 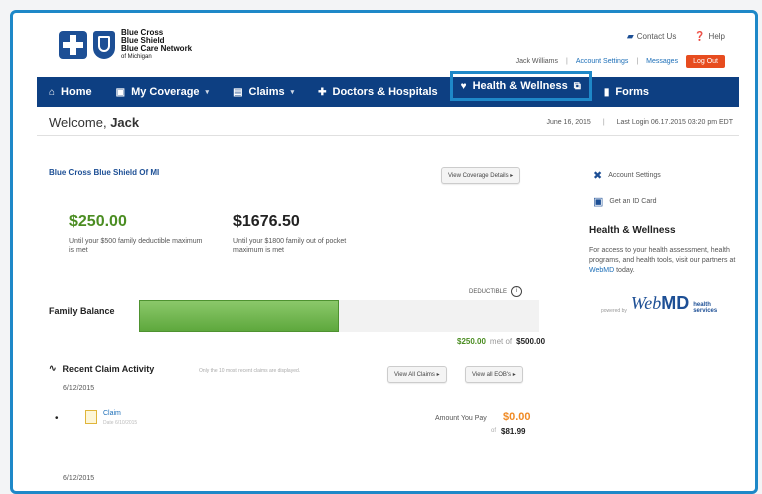 I want to click on contact-us-label: Contact Us, so click(x=656, y=36).